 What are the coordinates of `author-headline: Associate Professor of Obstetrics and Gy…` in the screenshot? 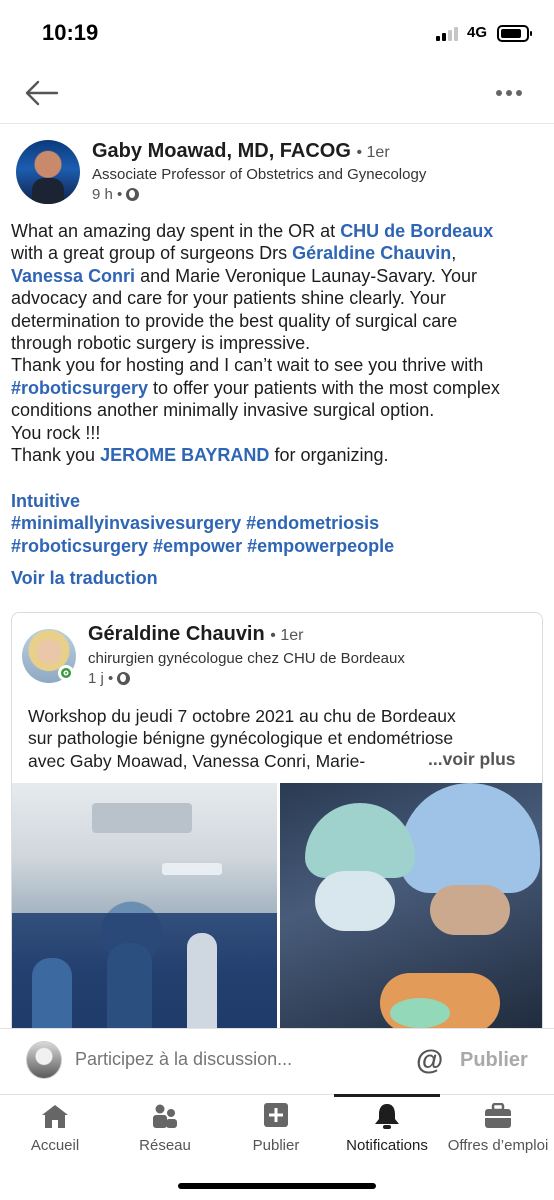 It's located at (259, 174).